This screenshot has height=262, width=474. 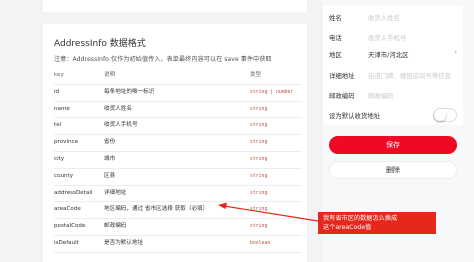 I want to click on row-type: boolean, so click(x=260, y=243).